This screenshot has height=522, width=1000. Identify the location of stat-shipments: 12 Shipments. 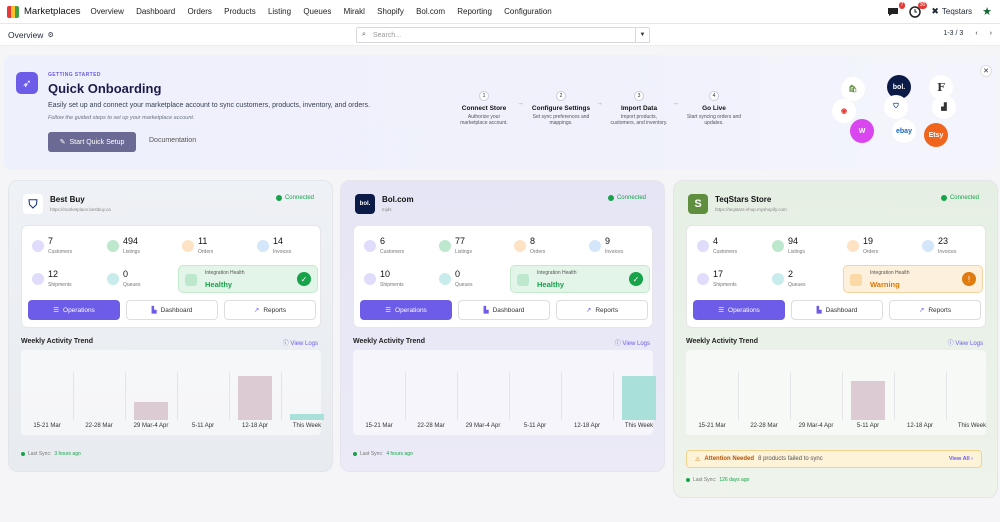
(62, 279).